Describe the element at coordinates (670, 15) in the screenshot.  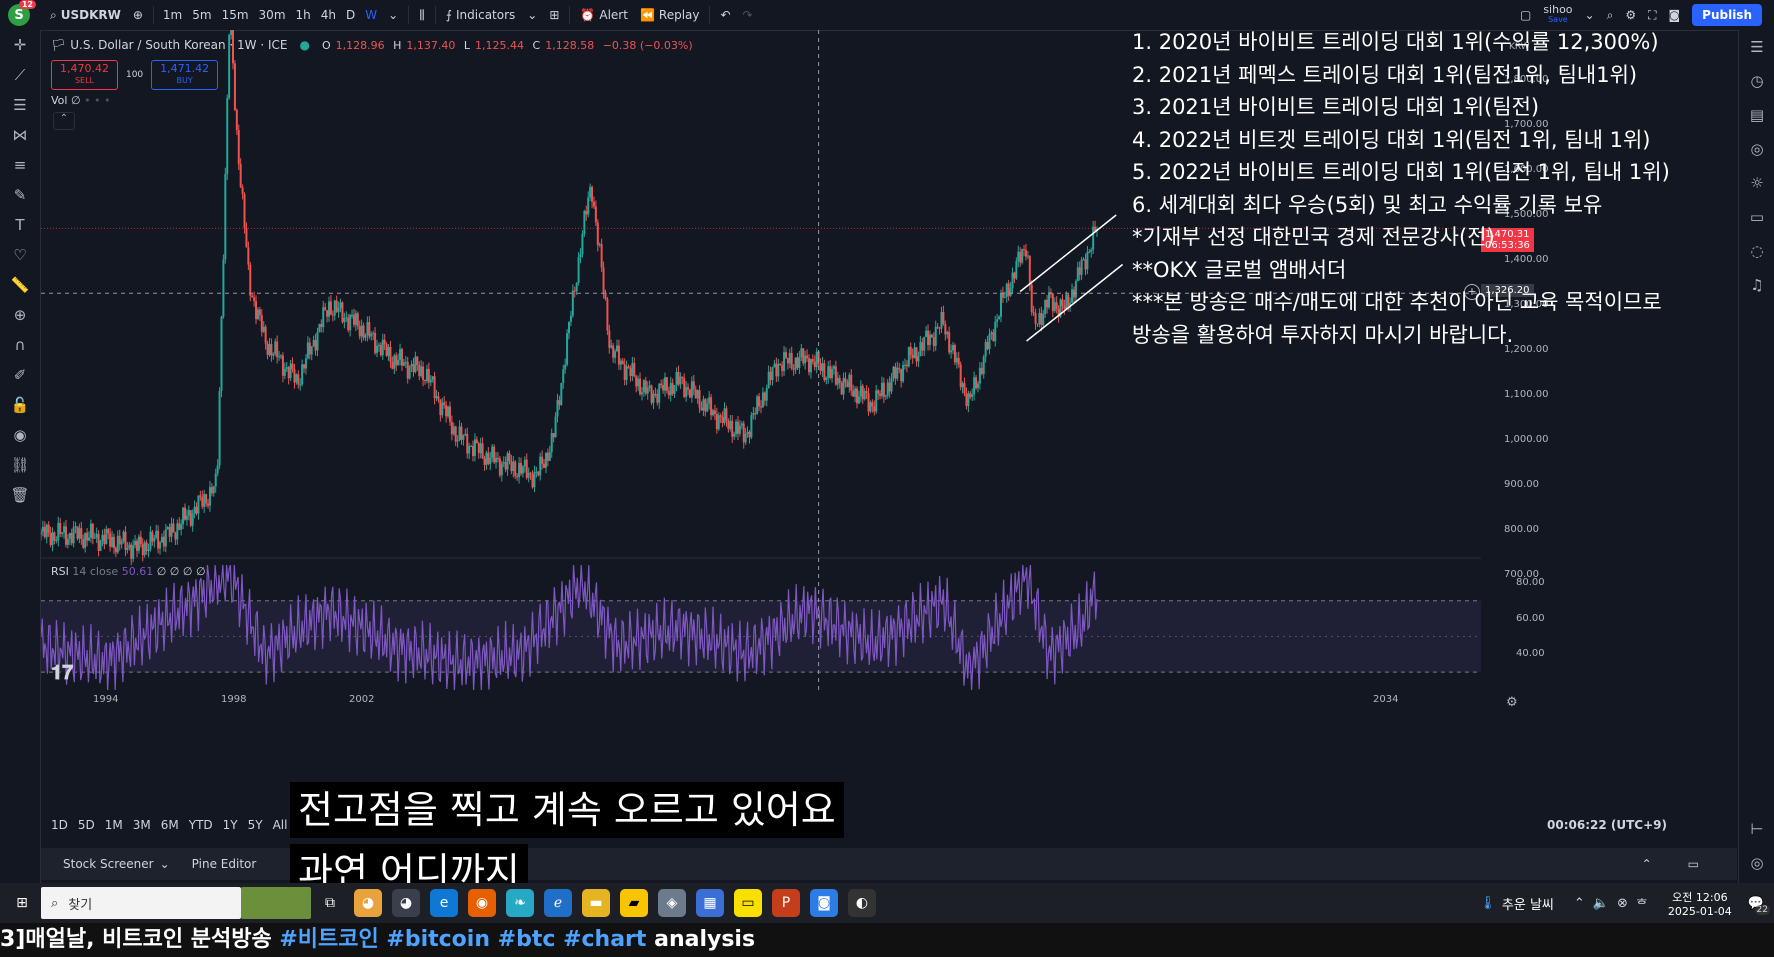
I see `replay-button: ⏪ Replay` at that location.